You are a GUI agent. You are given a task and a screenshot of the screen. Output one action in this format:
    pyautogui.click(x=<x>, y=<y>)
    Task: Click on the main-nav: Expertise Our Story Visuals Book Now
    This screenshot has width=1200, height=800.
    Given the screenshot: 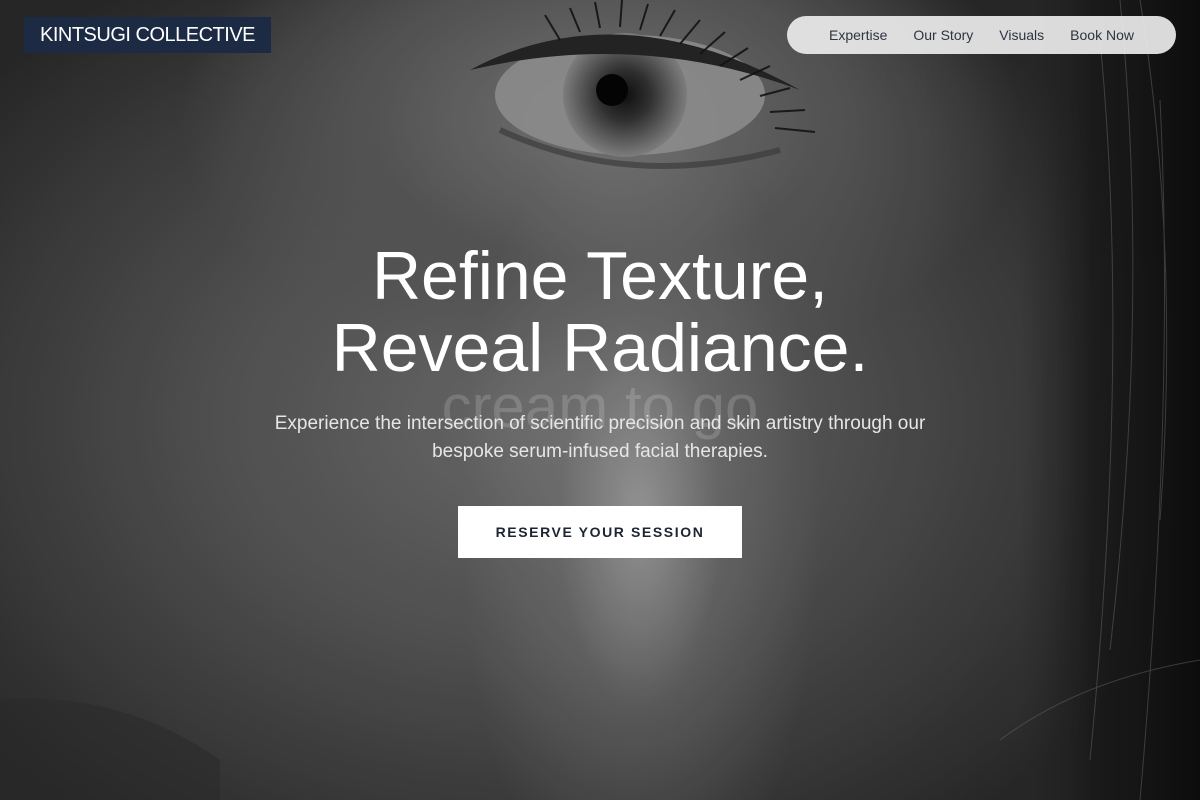 What is the action you would take?
    pyautogui.click(x=981, y=35)
    